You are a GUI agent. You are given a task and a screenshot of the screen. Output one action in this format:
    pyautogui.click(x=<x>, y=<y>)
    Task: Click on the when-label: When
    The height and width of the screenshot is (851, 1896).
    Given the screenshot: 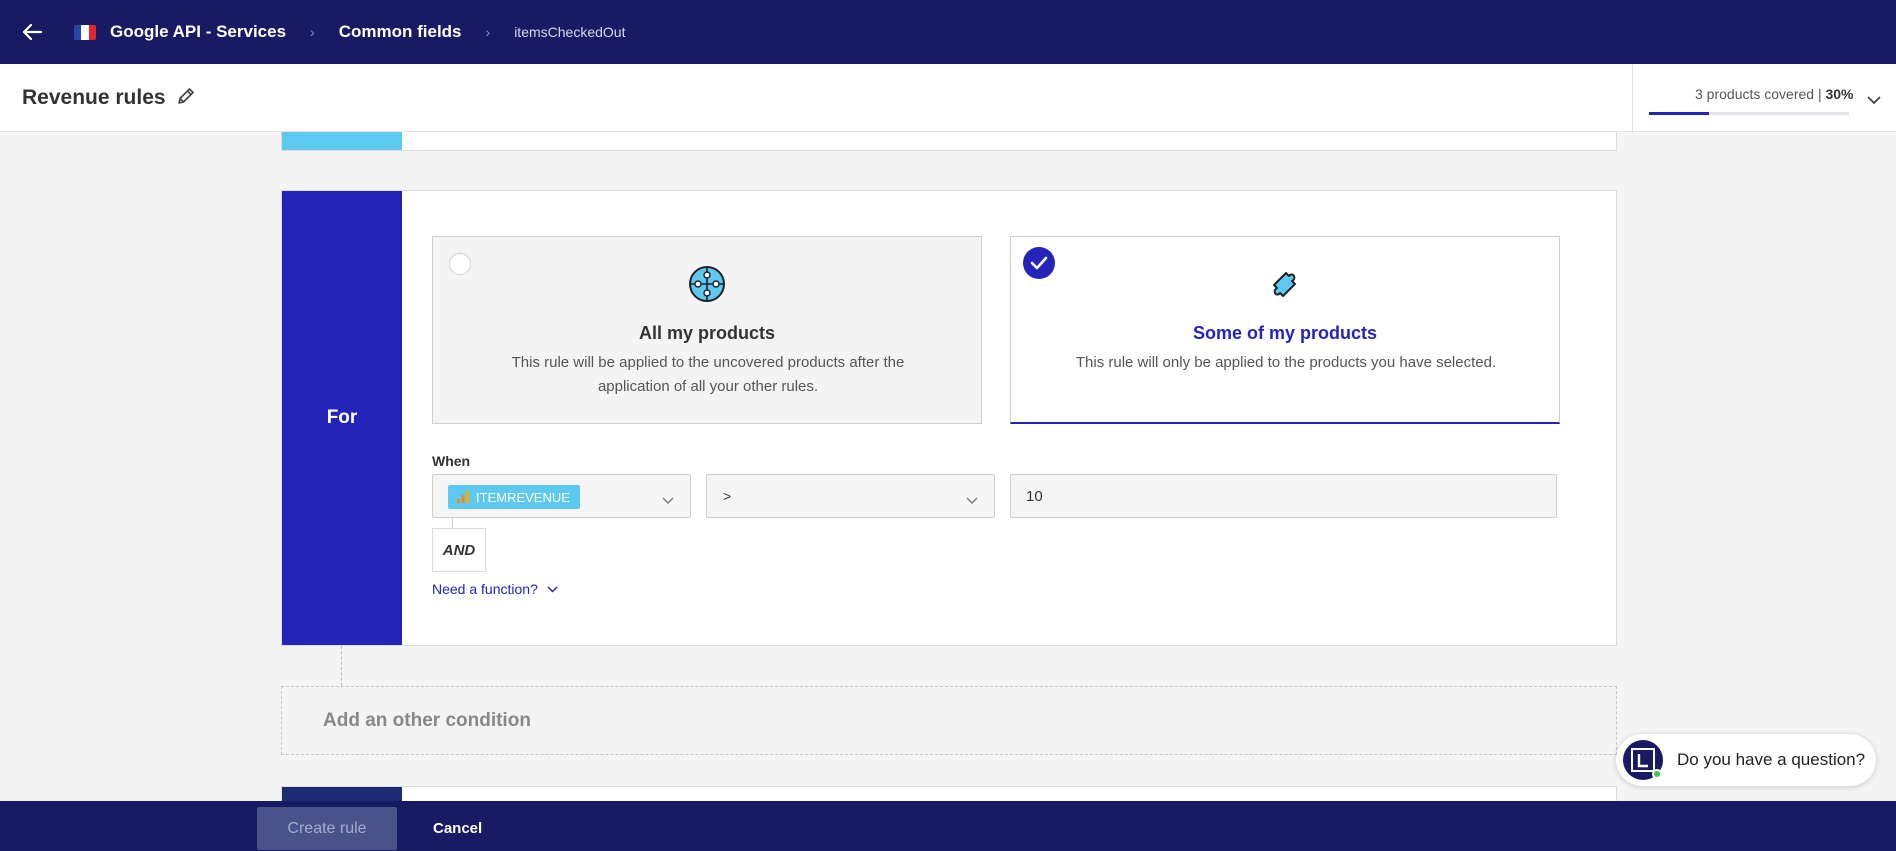 What is the action you would take?
    pyautogui.click(x=451, y=461)
    